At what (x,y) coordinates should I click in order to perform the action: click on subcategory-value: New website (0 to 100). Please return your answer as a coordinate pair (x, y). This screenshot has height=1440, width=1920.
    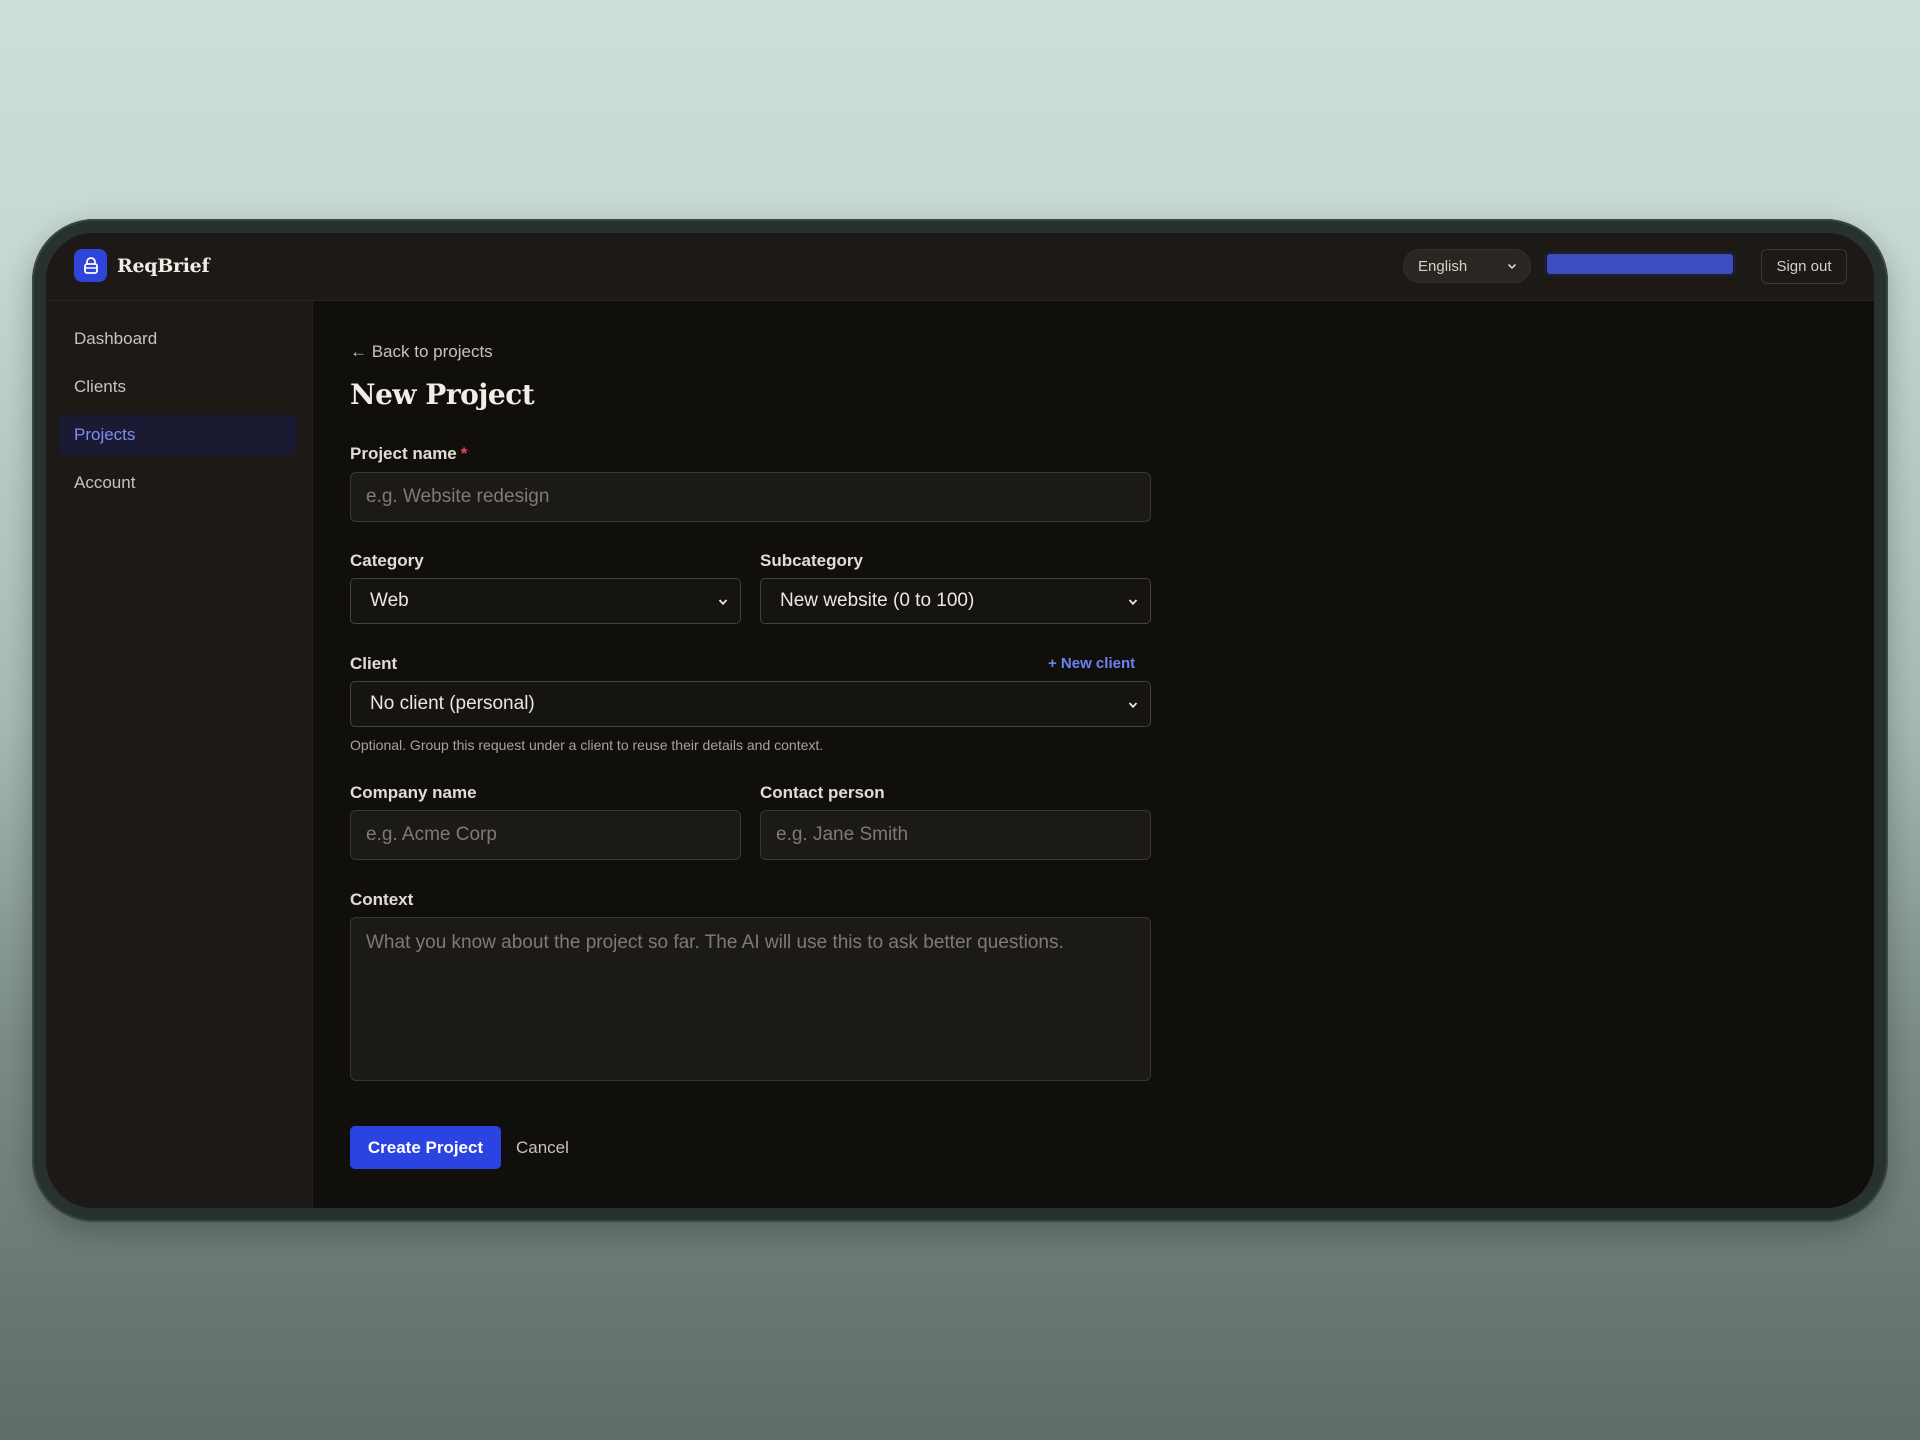
    Looking at the image, I should click on (877, 600).